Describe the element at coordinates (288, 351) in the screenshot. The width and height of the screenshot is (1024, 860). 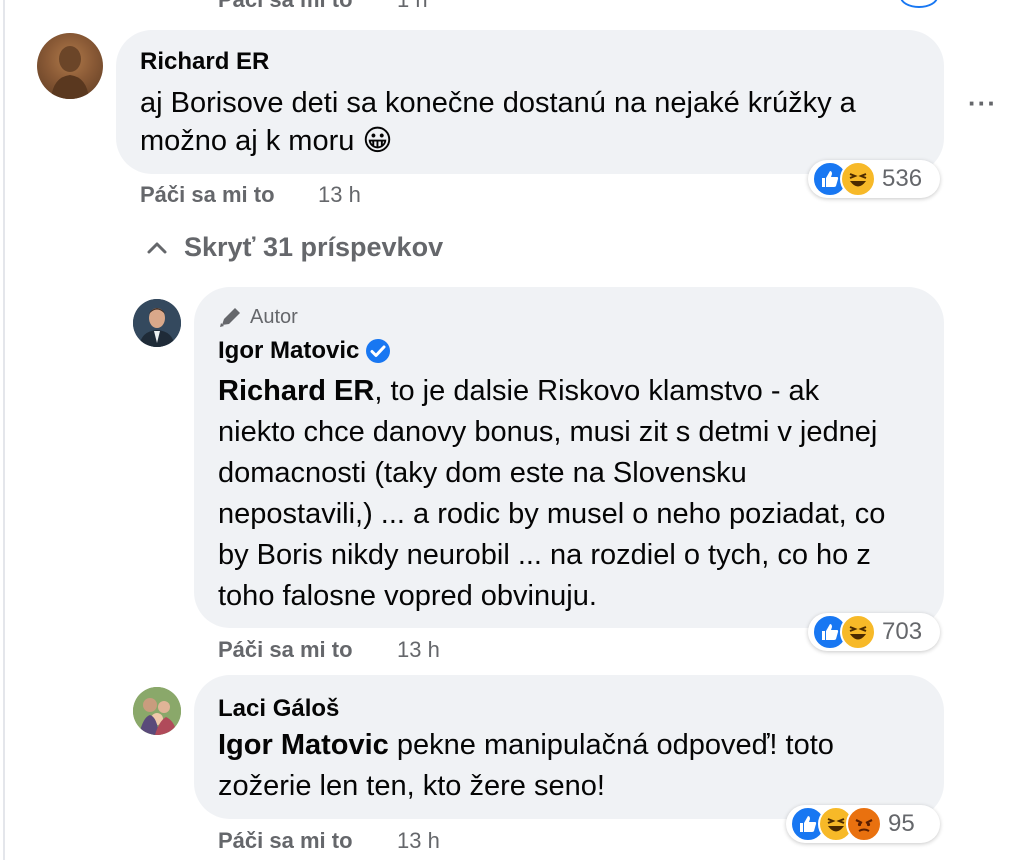
I see `reply-author: Igor Matovic` at that location.